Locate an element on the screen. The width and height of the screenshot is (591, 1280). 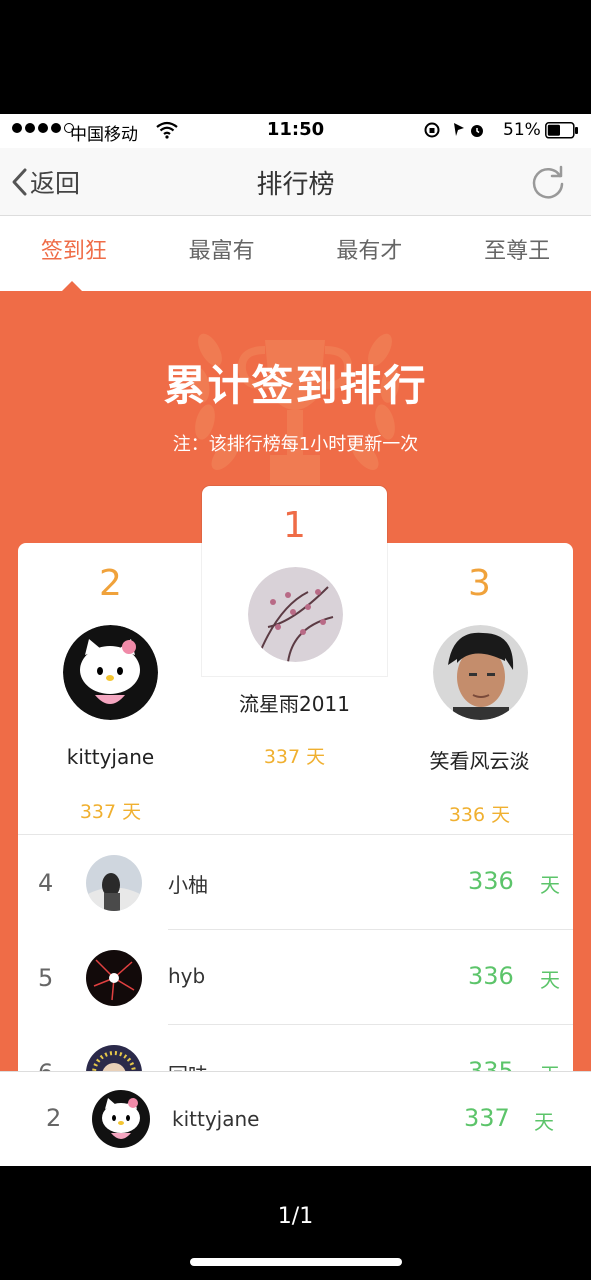
list-rank: 5 is located at coordinates (46, 978).